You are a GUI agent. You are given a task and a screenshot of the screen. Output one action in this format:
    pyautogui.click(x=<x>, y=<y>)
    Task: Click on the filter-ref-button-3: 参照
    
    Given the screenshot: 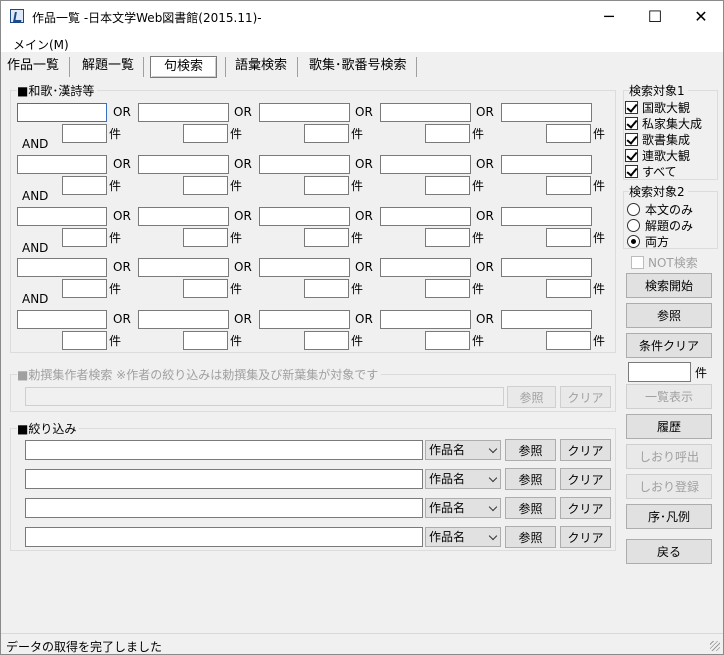 What is the action you would take?
    pyautogui.click(x=530, y=508)
    